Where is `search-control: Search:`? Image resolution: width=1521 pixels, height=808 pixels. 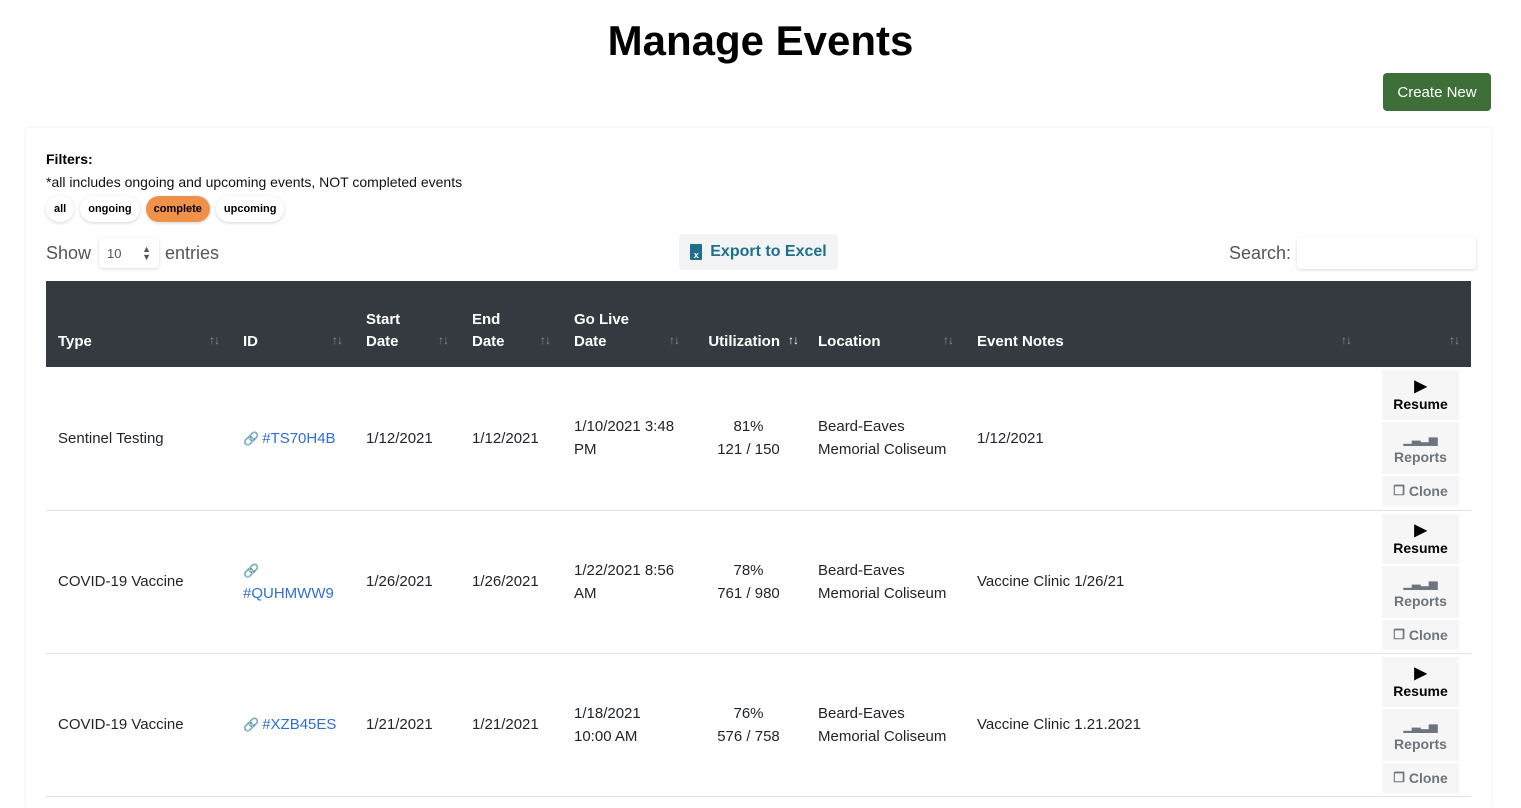
search-control: Search: is located at coordinates (1353, 253).